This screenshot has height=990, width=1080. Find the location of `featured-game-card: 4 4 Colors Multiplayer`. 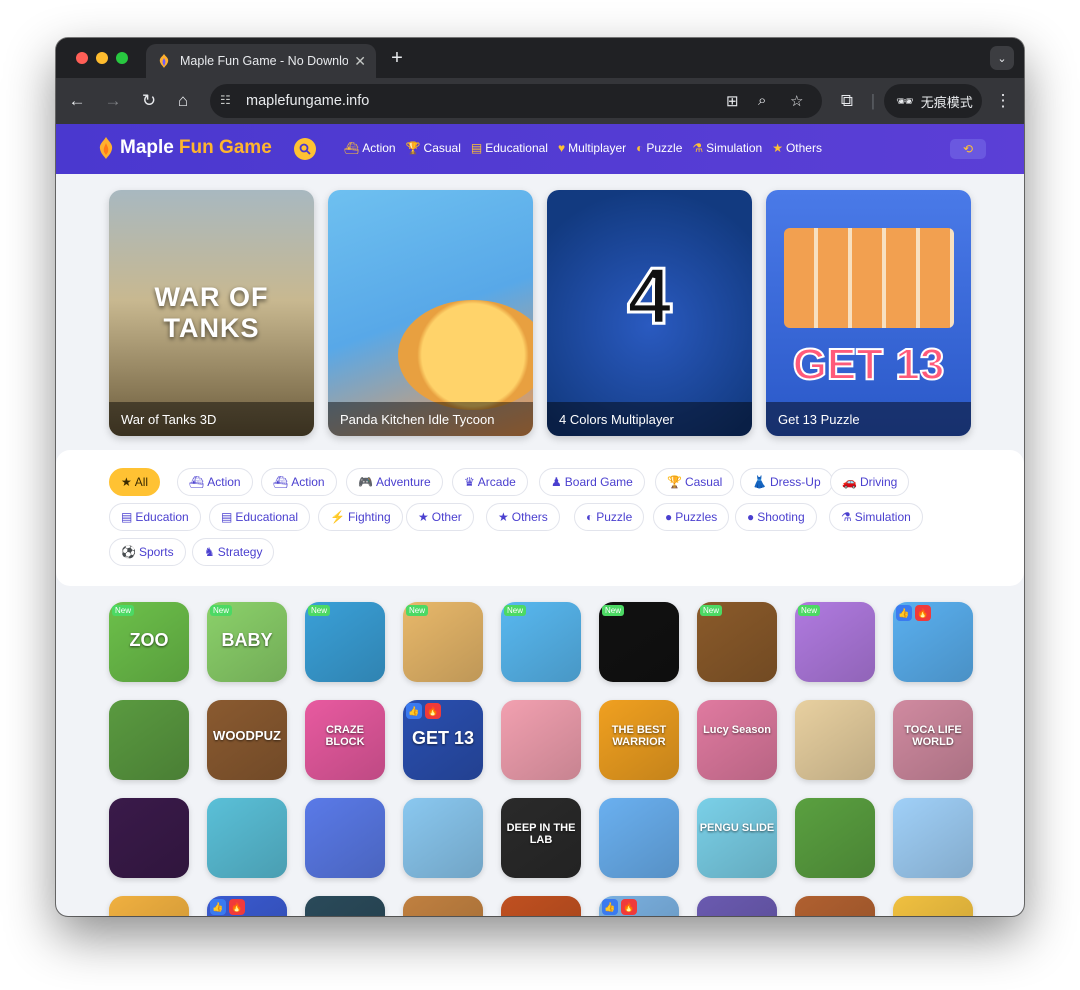

featured-game-card: 4 4 Colors Multiplayer is located at coordinates (649, 313).